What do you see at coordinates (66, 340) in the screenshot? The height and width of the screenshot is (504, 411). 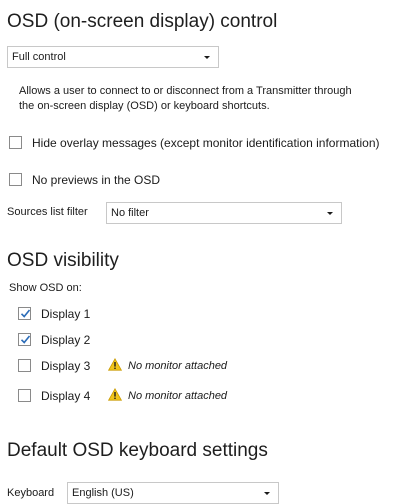 I see `display-2-label: Display 2` at bounding box center [66, 340].